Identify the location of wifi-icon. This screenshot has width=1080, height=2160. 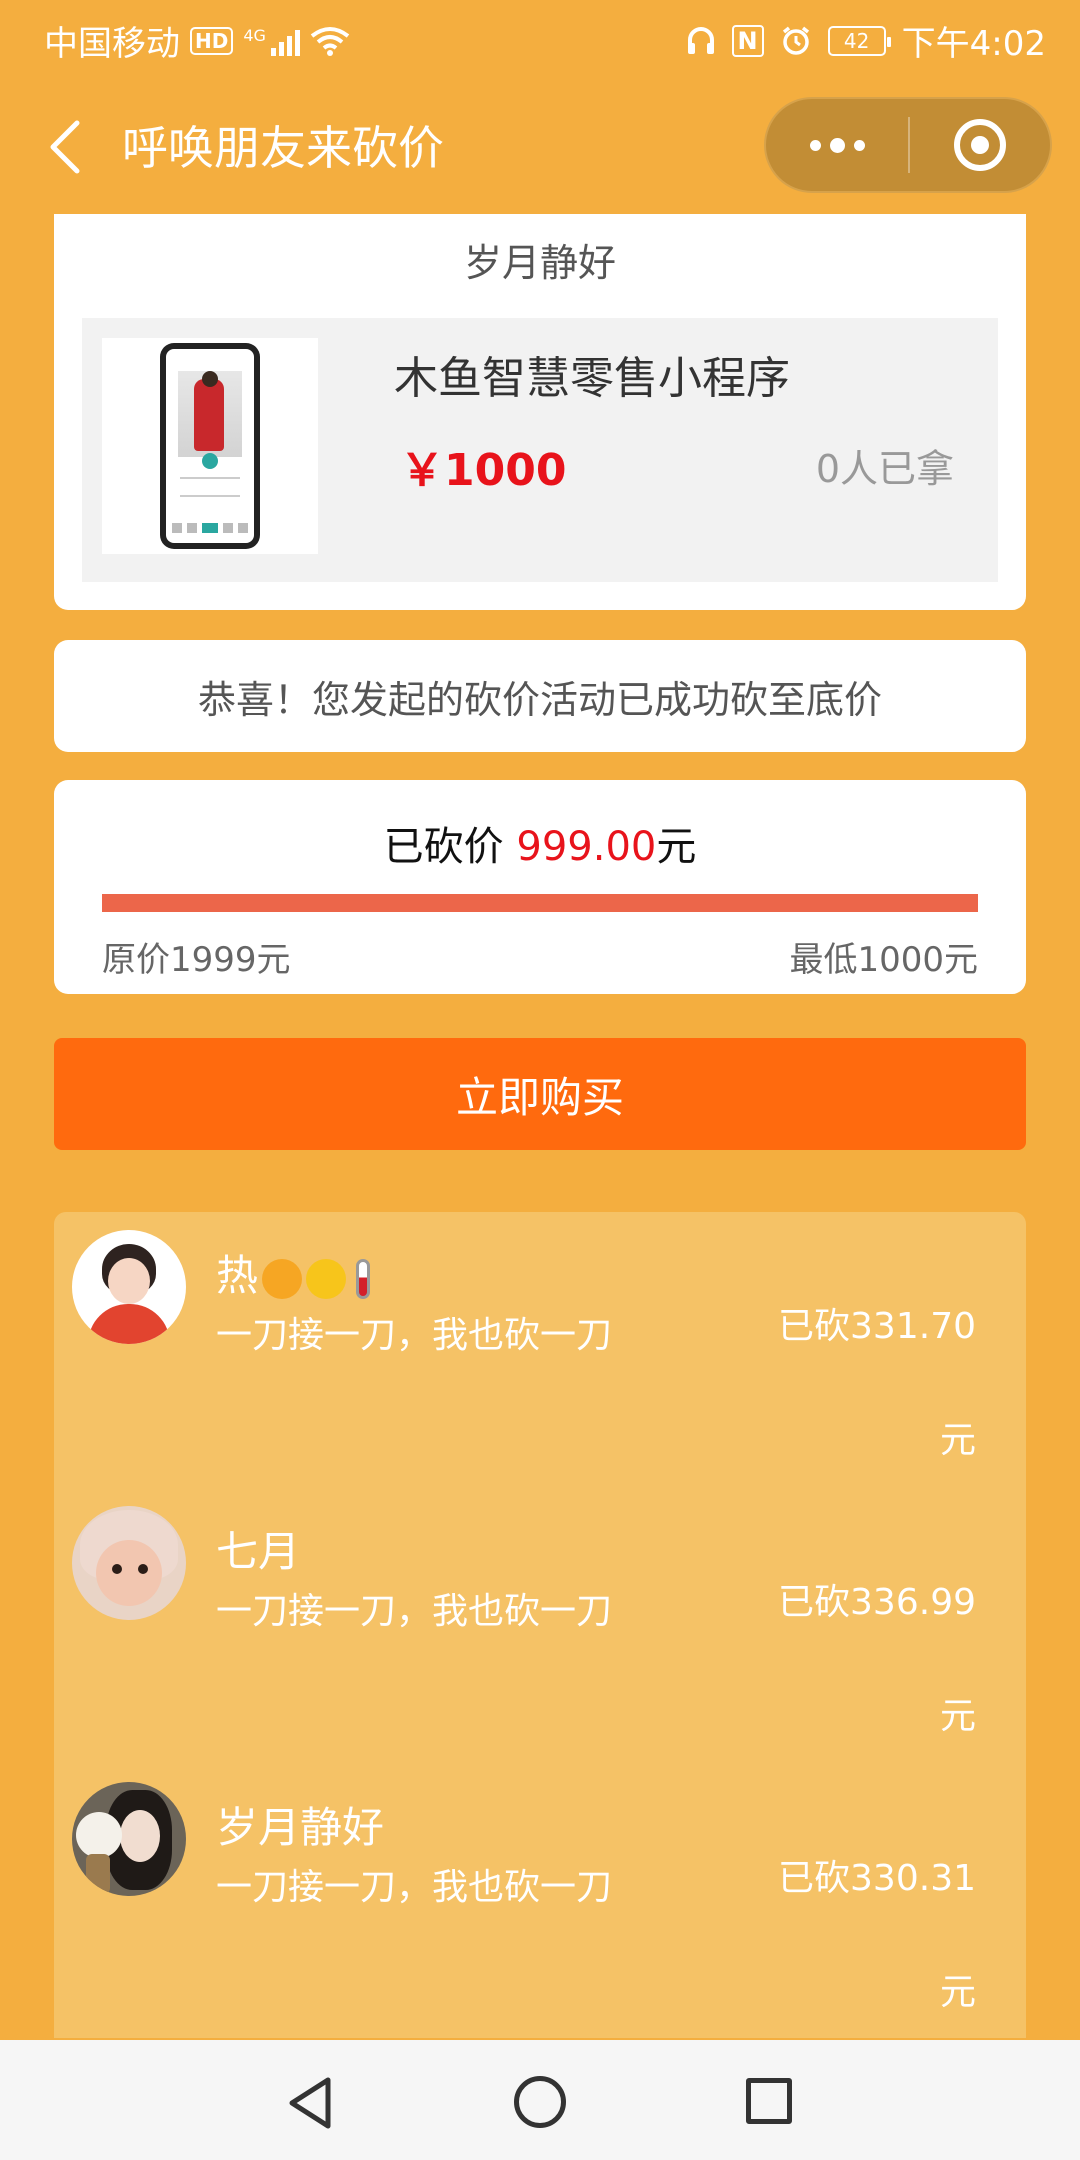
(330, 41).